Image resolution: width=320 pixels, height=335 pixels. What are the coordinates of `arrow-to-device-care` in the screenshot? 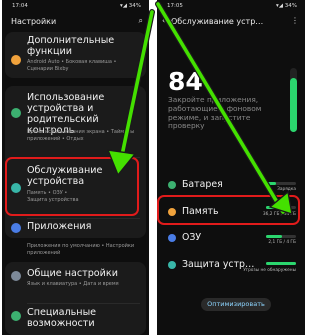 It's located at (136, 86).